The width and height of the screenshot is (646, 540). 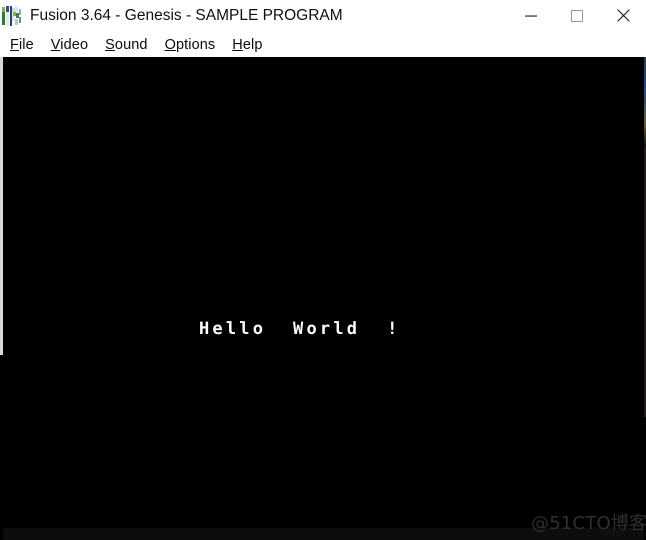 I want to click on menu-item-help: Help, so click(x=247, y=45).